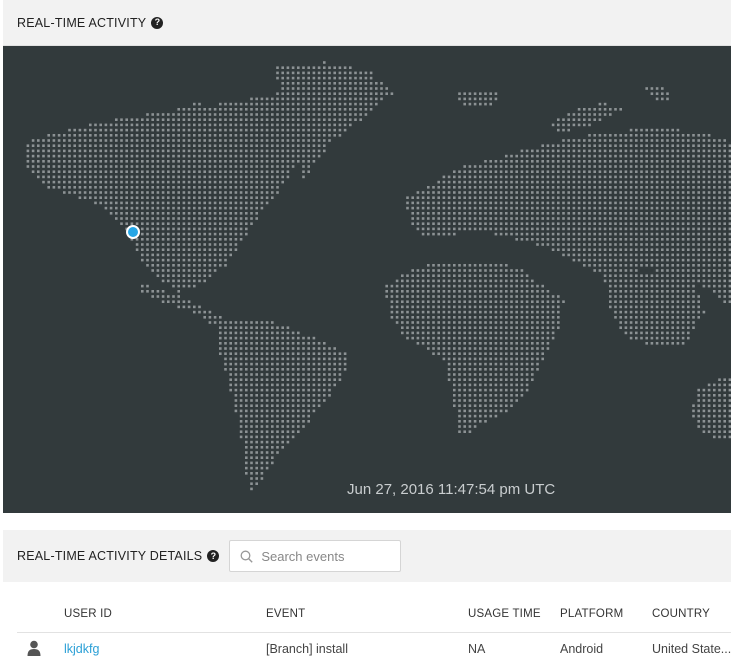 The height and width of the screenshot is (664, 731). What do you see at coordinates (367, 23) in the screenshot?
I see `activity-header: REAL-TIME ACTIVITY ?` at bounding box center [367, 23].